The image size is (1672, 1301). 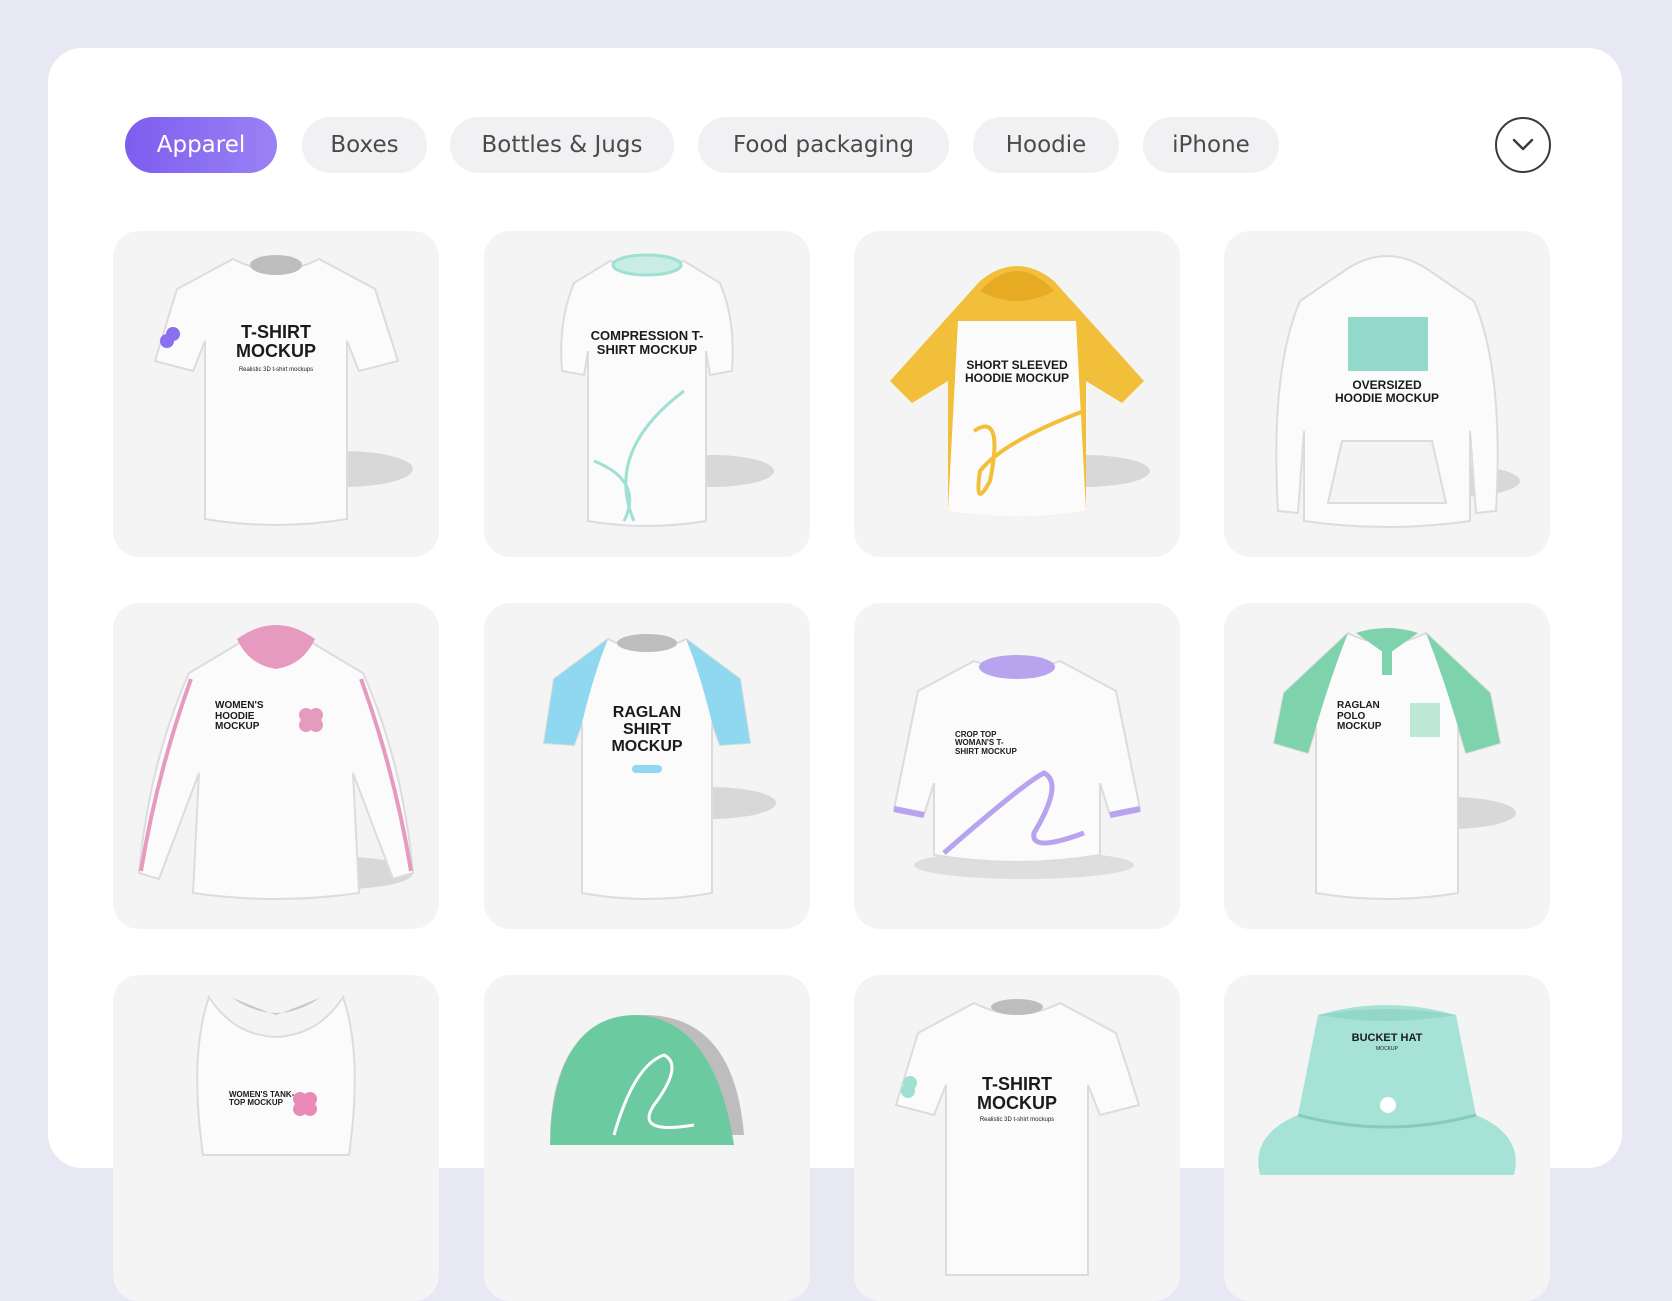 I want to click on expand-filters-button, so click(x=1523, y=145).